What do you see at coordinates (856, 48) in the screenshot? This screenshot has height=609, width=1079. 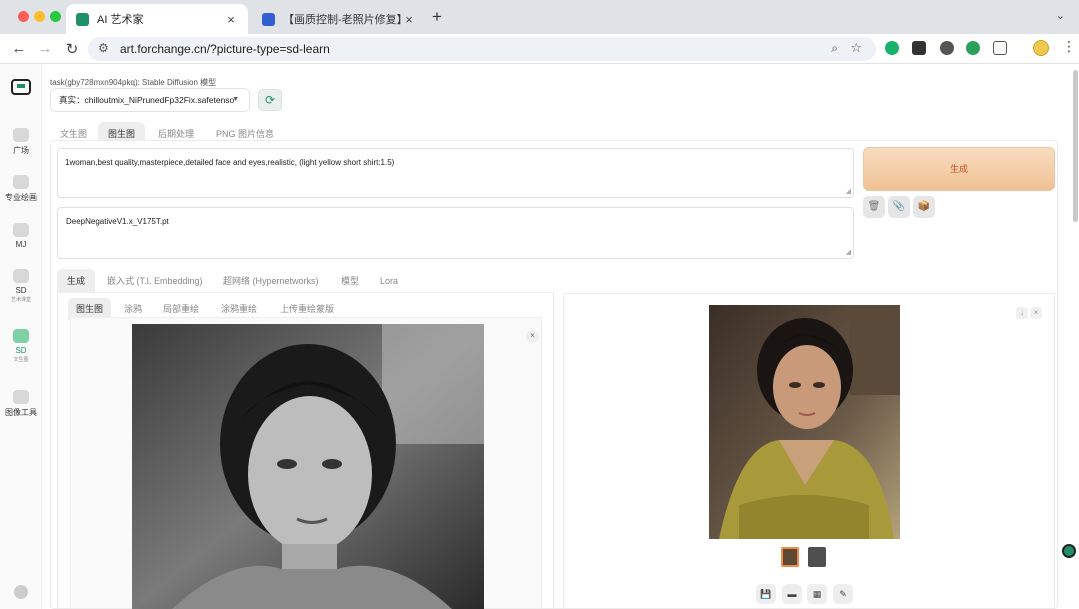 I see `bookmark-star-icon: ☆` at bounding box center [856, 48].